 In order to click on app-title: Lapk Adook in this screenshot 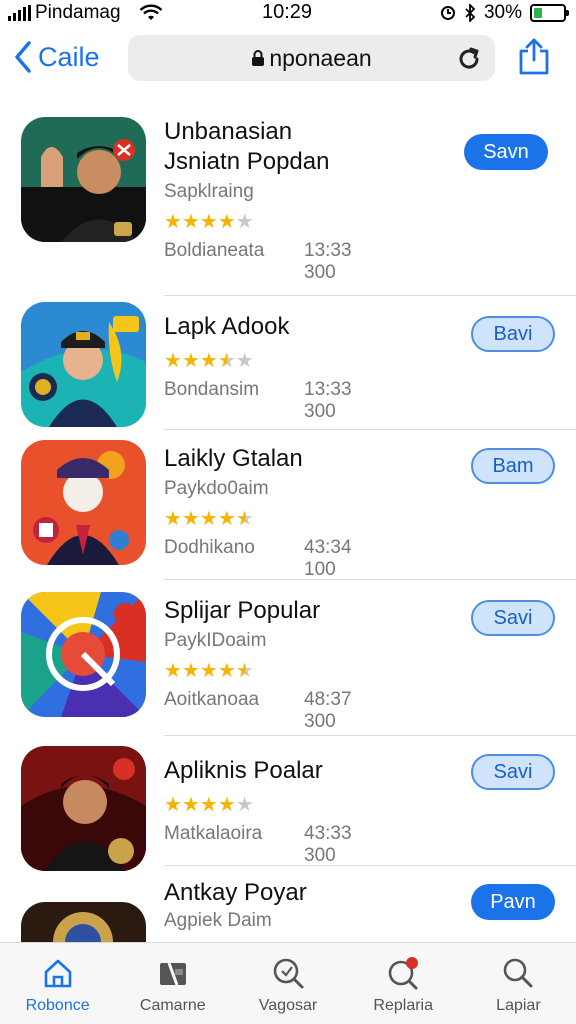, I will do `click(227, 326)`.